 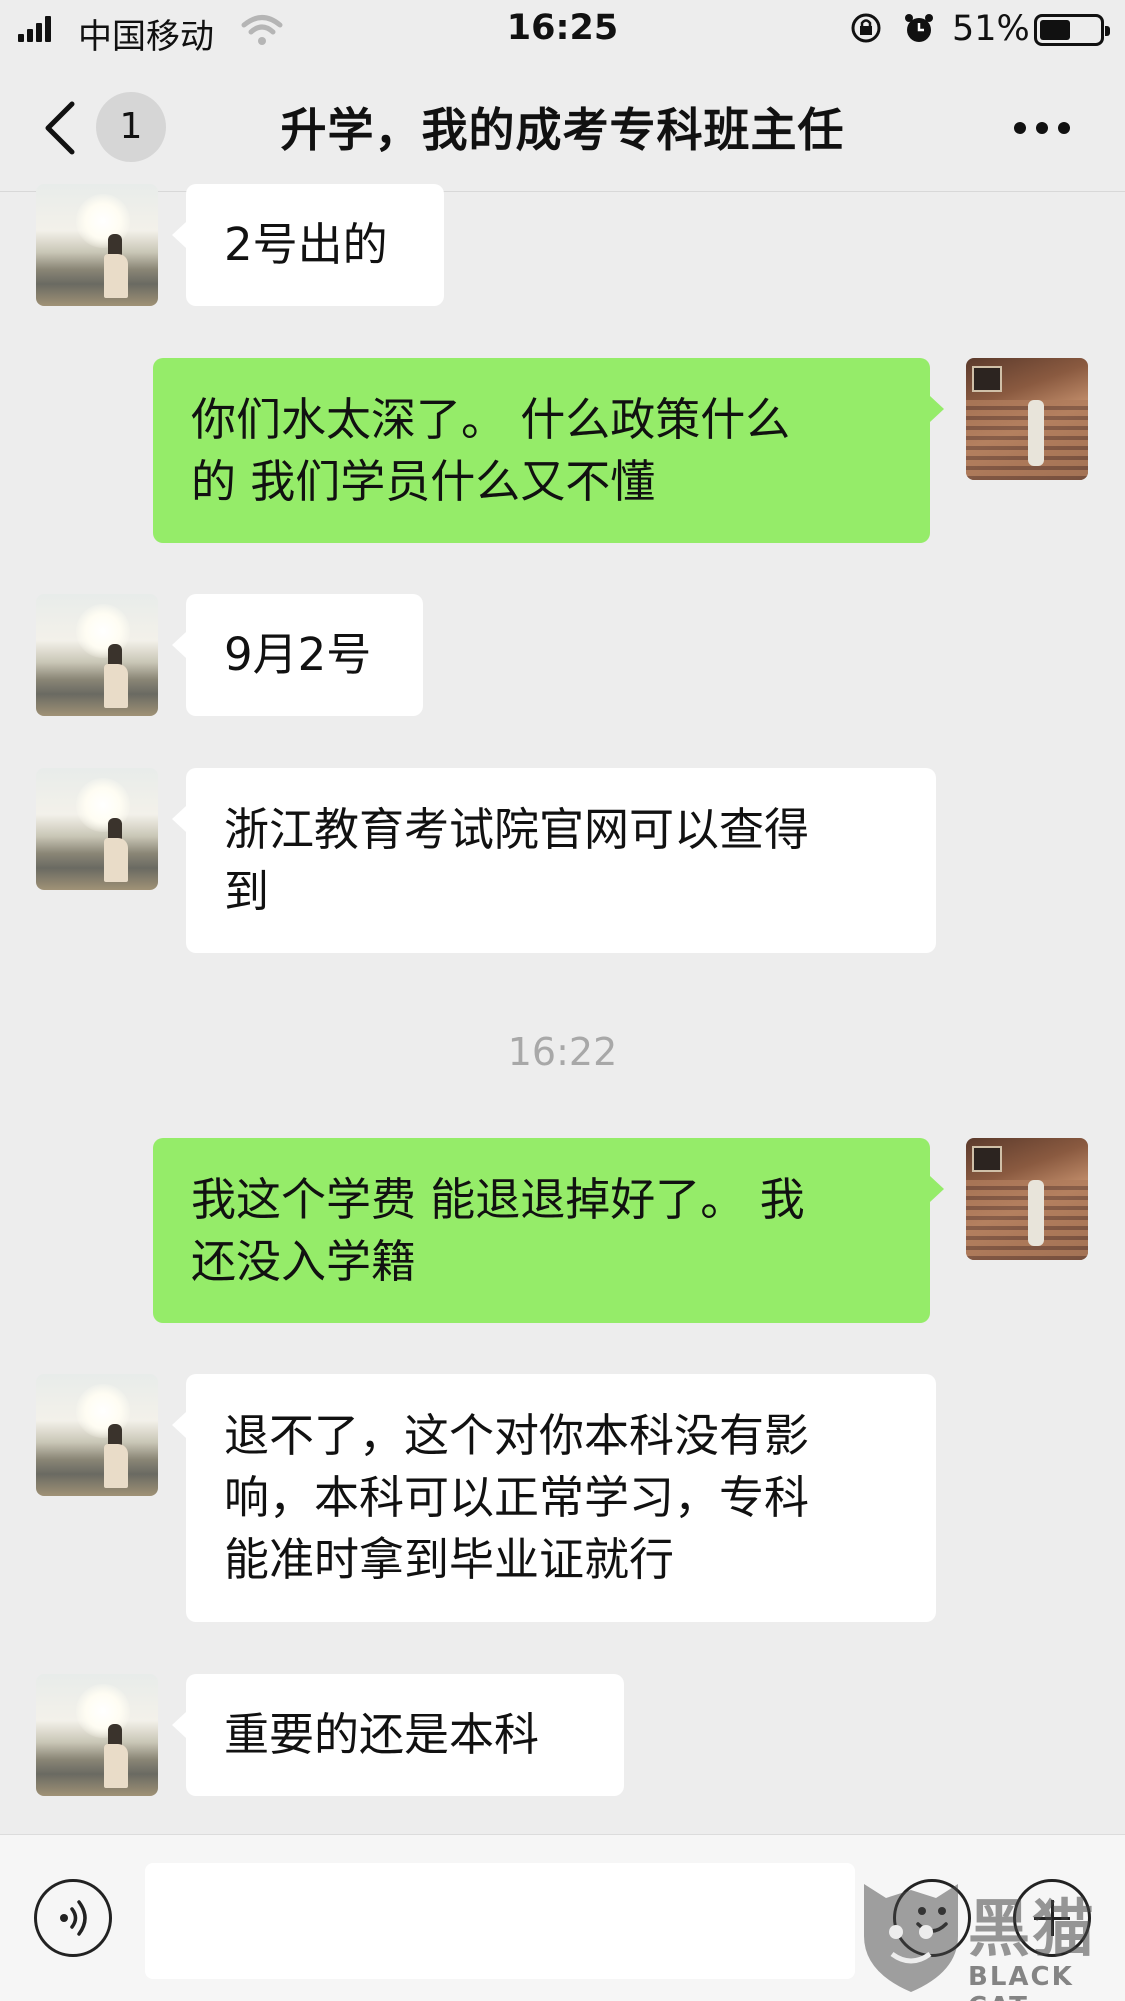 What do you see at coordinates (1072, 30) in the screenshot?
I see `battery-icon` at bounding box center [1072, 30].